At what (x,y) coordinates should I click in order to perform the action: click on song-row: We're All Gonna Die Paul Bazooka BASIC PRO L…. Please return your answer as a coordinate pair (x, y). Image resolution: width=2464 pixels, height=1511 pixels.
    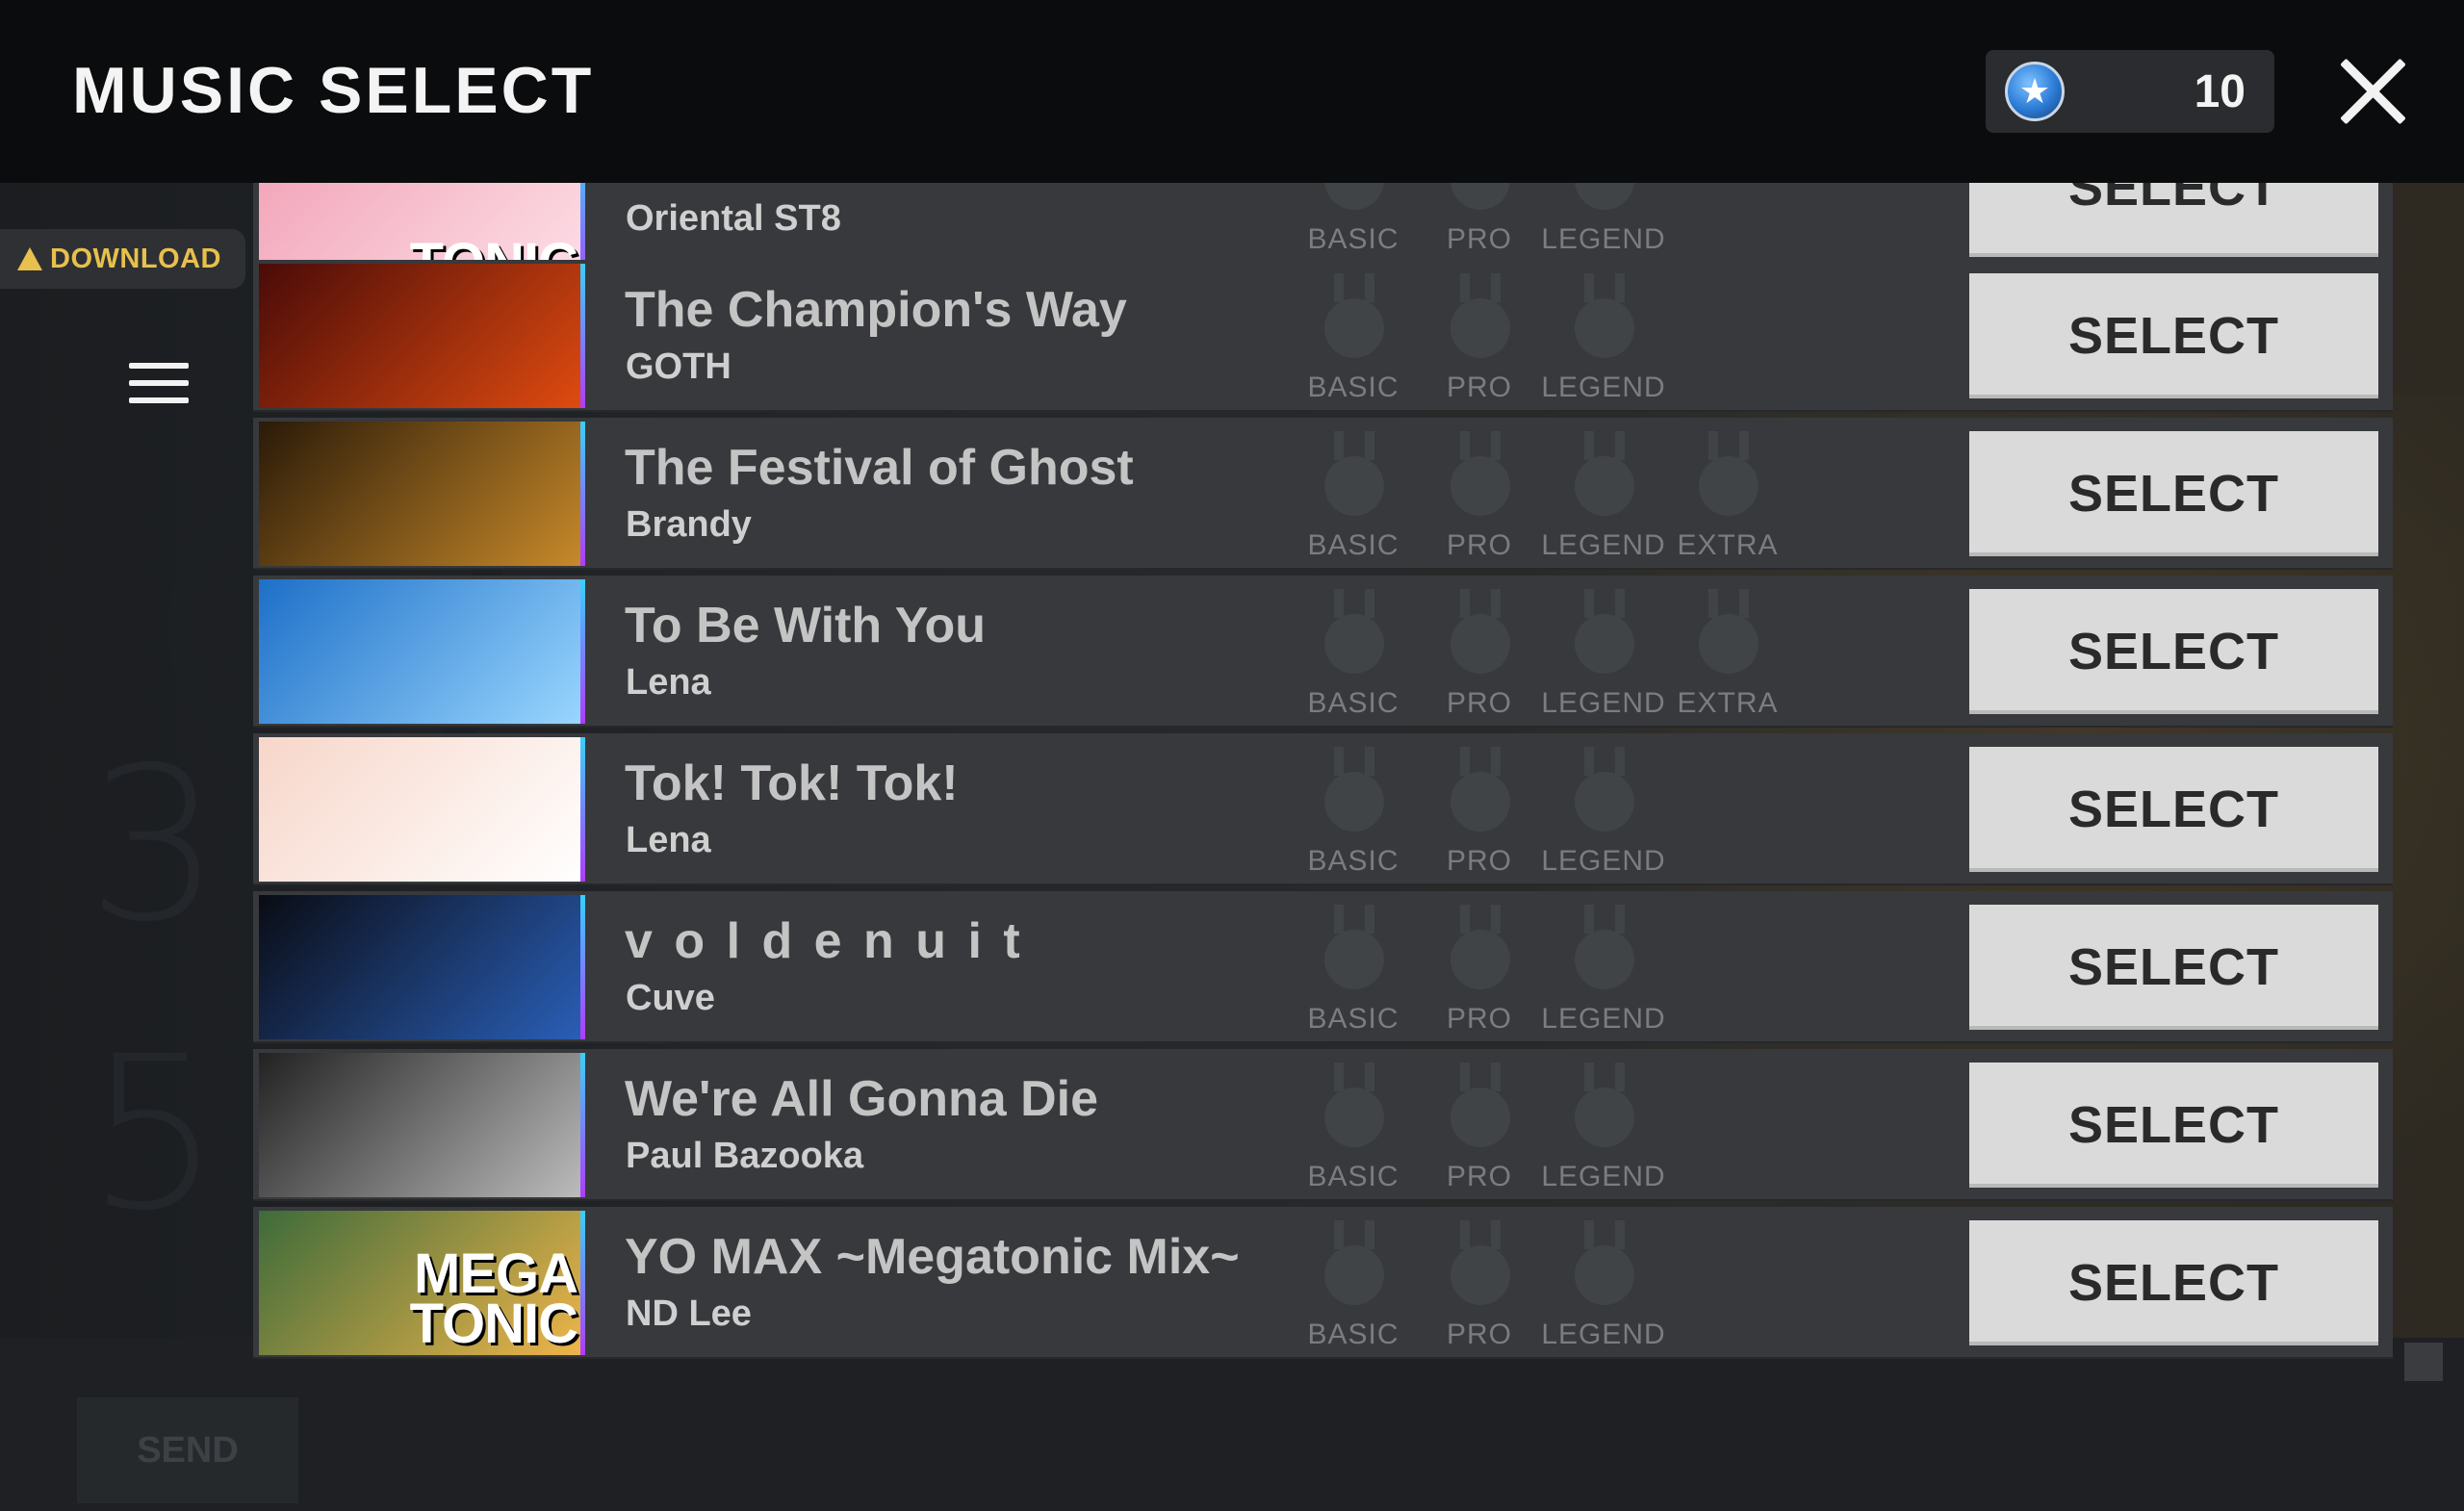
    Looking at the image, I should click on (1323, 1125).